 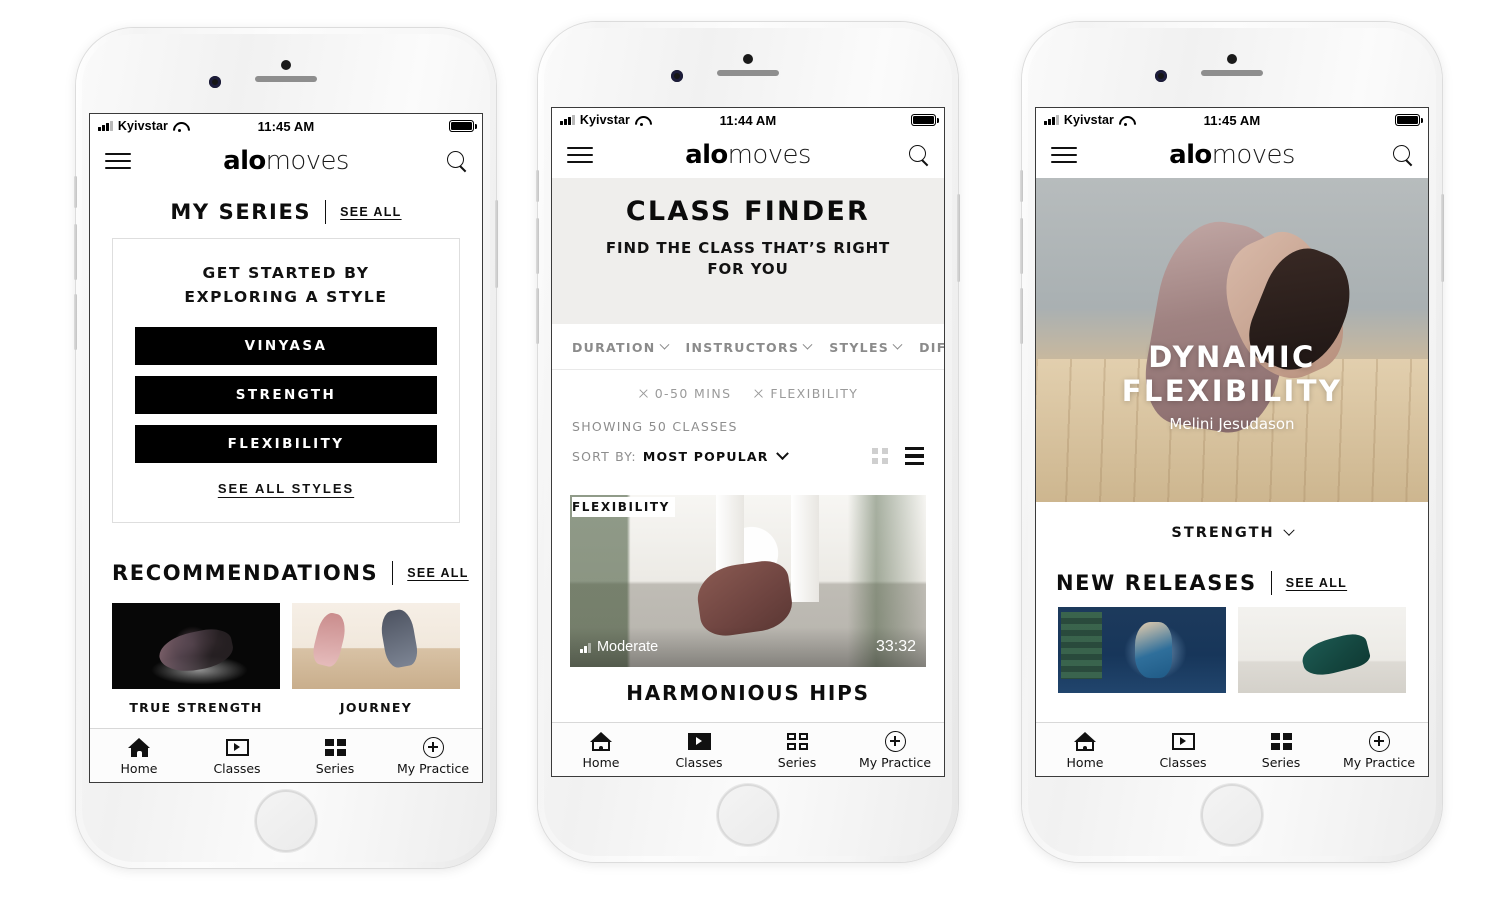 I want to click on hero-title-line2: FLEXIBILITY, so click(x=1232, y=391).